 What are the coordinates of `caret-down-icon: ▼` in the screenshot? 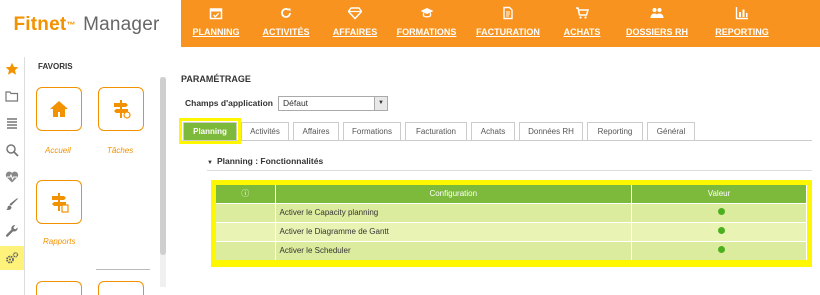 It's located at (210, 163).